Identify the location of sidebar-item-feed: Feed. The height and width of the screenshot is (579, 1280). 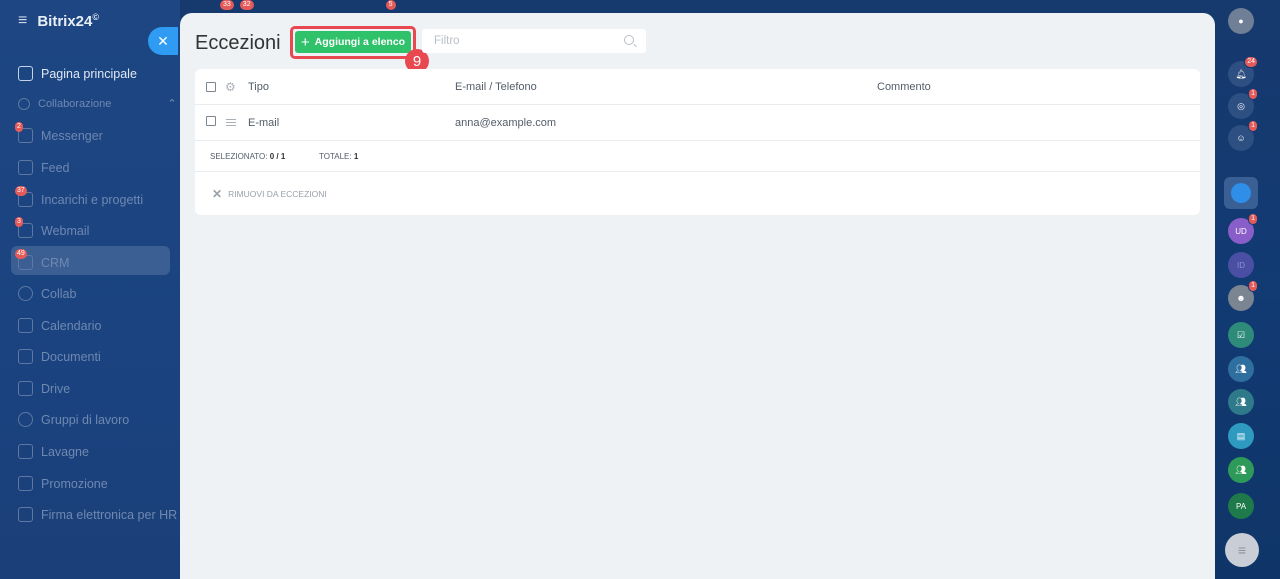
(44, 167).